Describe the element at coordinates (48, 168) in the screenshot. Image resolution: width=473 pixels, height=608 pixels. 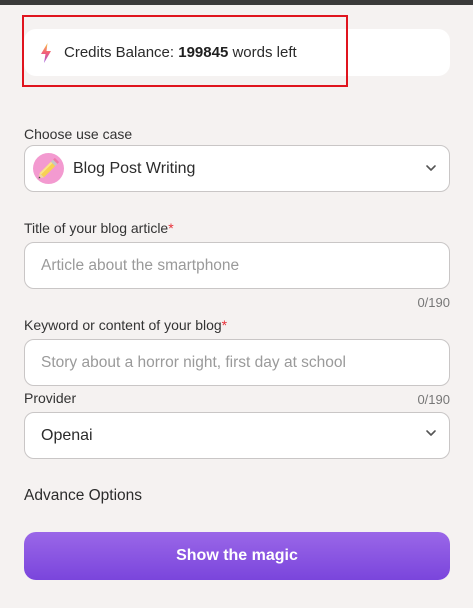
I see `pencil-icon` at that location.